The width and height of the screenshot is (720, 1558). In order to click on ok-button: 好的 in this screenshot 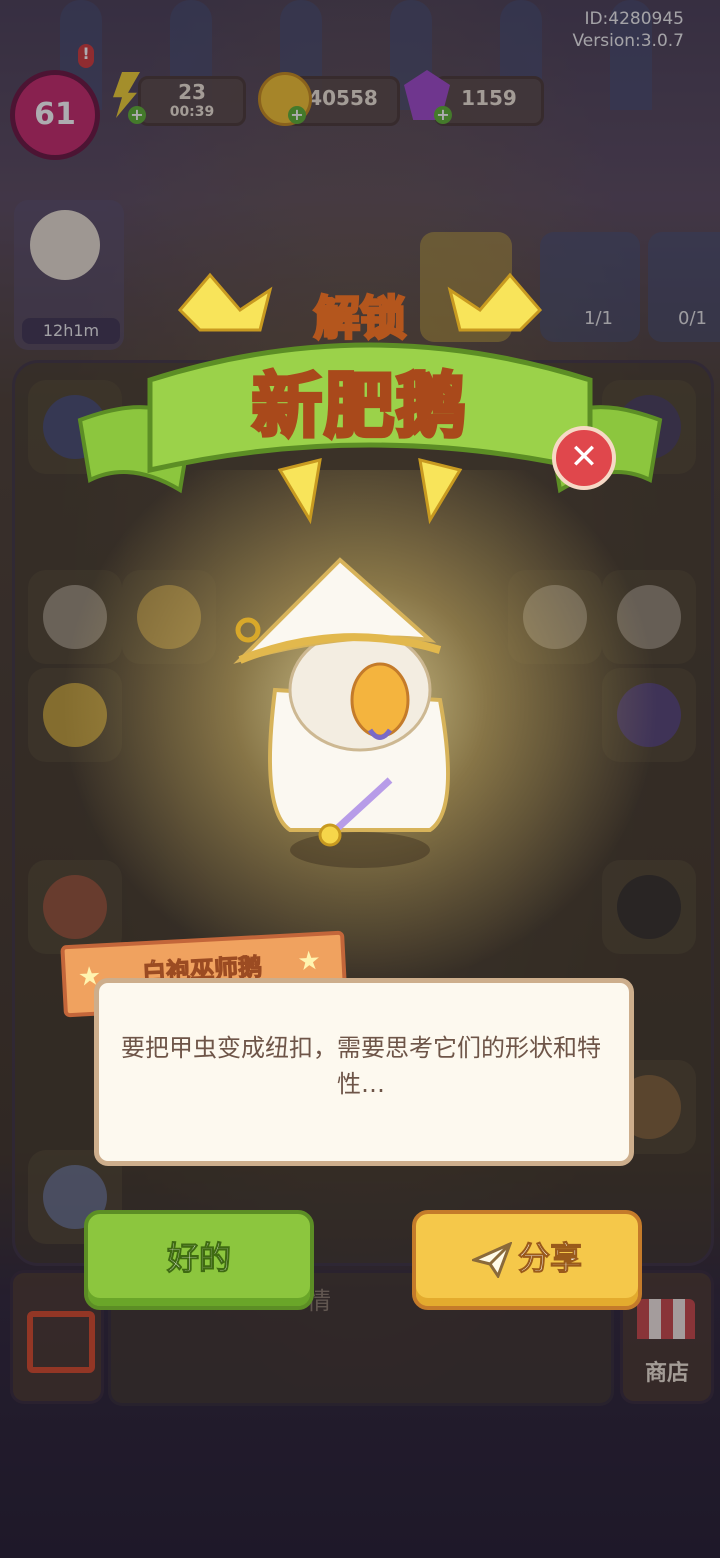, I will do `click(199, 1260)`.